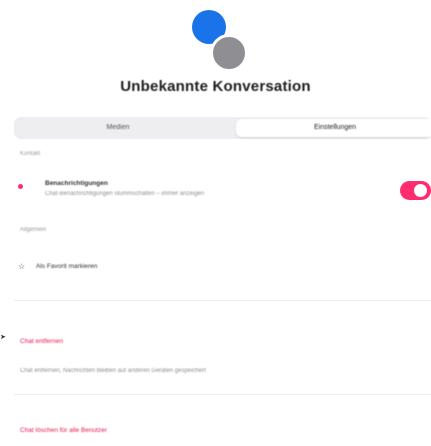 Image resolution: width=431 pixels, height=446 pixels. Describe the element at coordinates (22, 266) in the screenshot. I see `star-icon: ☆` at that location.